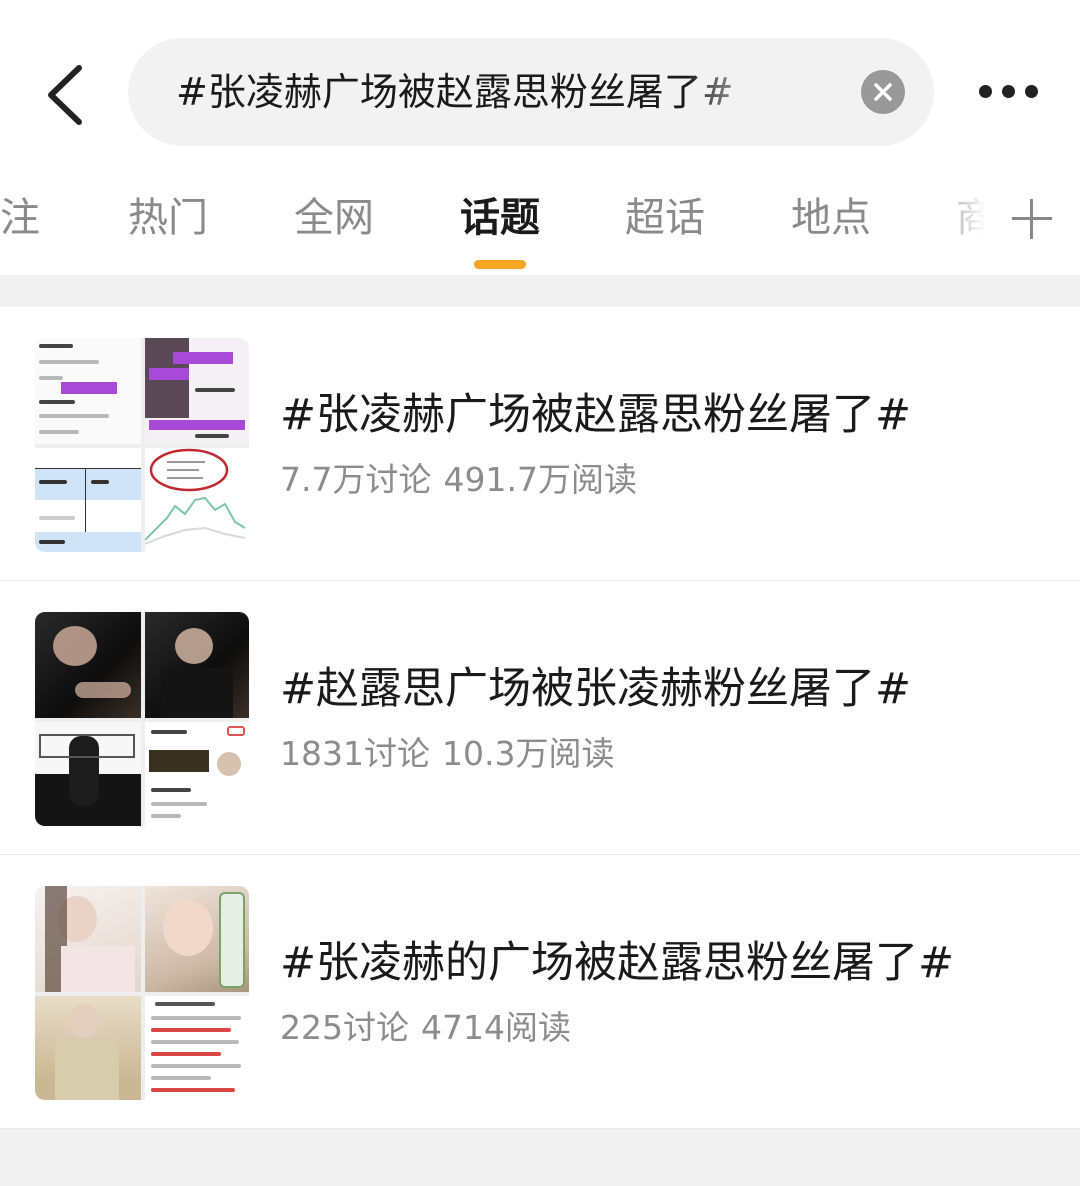  What do you see at coordinates (168, 218) in the screenshot?
I see `tab-hot: 热门` at bounding box center [168, 218].